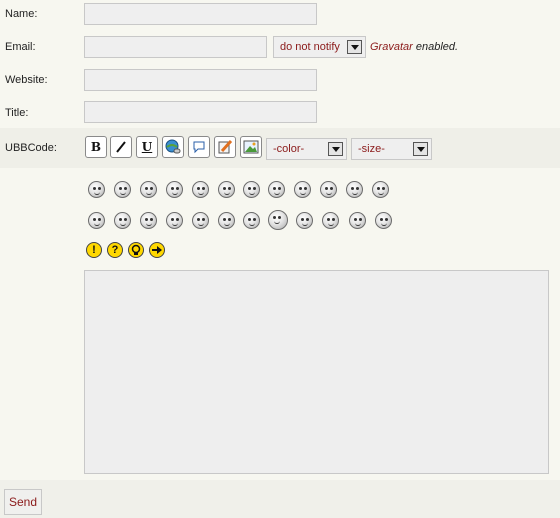  What do you see at coordinates (357, 220) in the screenshot?
I see `smiley-shy-icon` at bounding box center [357, 220].